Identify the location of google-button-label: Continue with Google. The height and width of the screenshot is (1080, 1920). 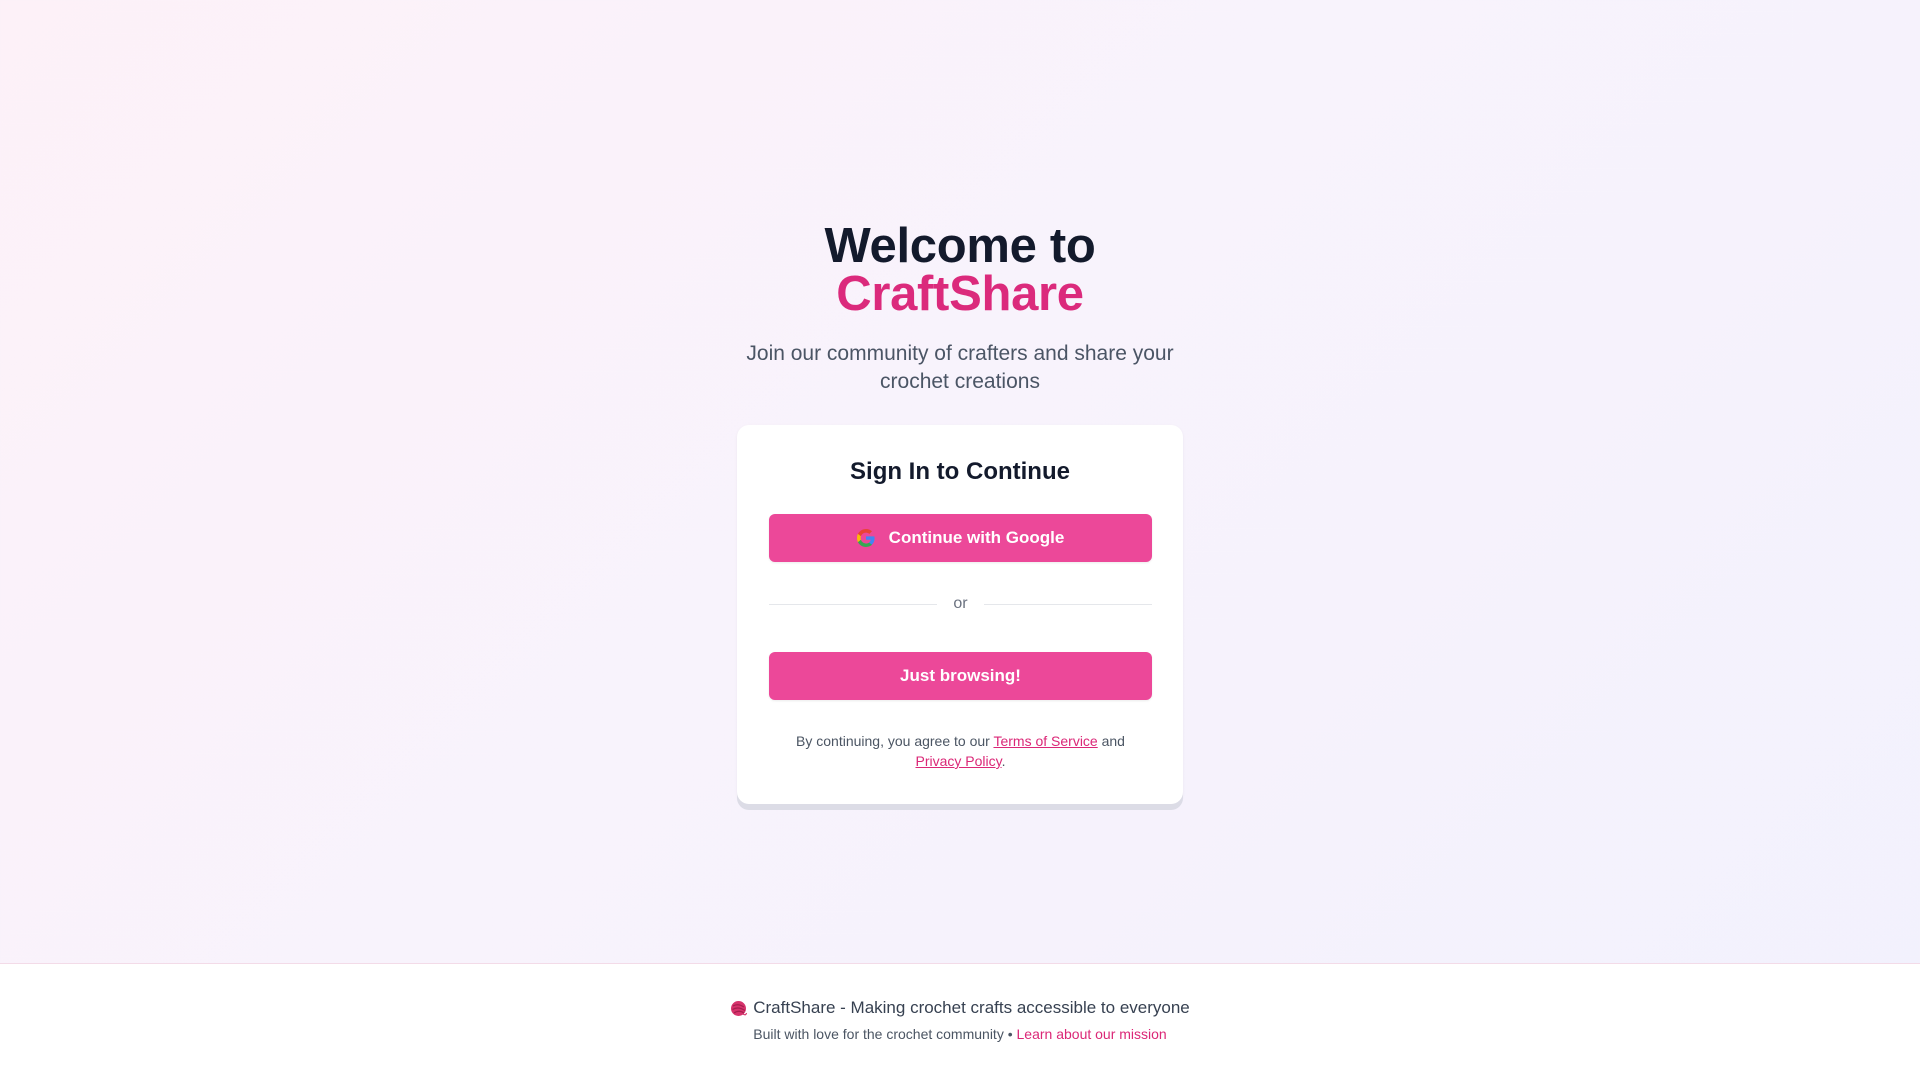
(976, 537).